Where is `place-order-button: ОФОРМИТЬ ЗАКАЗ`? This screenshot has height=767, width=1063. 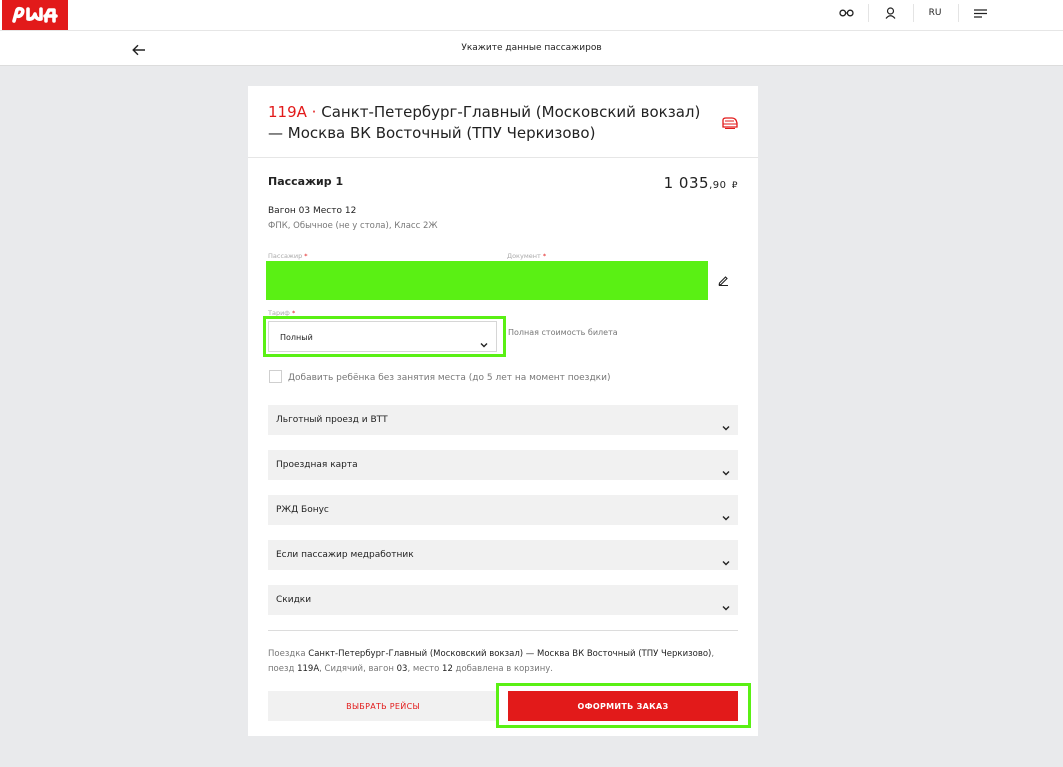 place-order-button: ОФОРМИТЬ ЗАКАЗ is located at coordinates (623, 706).